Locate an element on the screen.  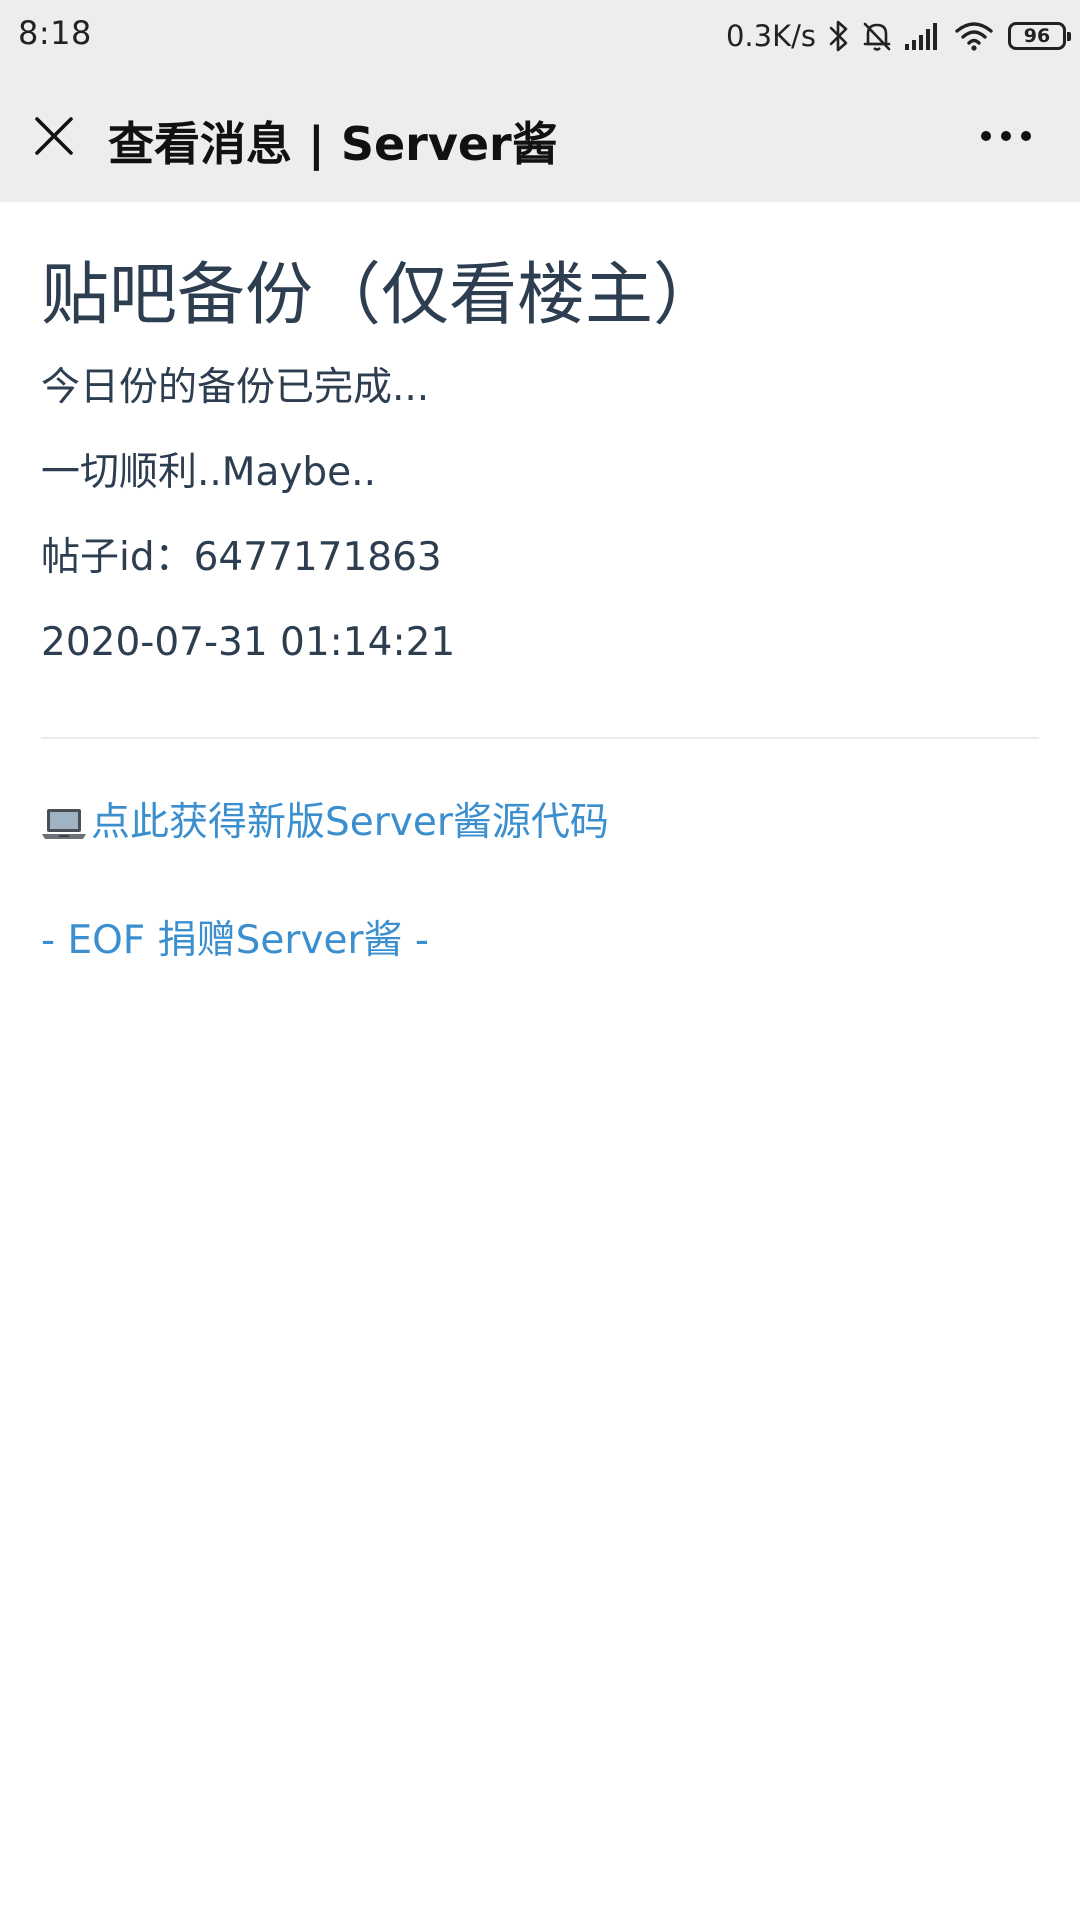
source-code-link-label: 点此获得新版Server酱源代码 is located at coordinates (350, 822).